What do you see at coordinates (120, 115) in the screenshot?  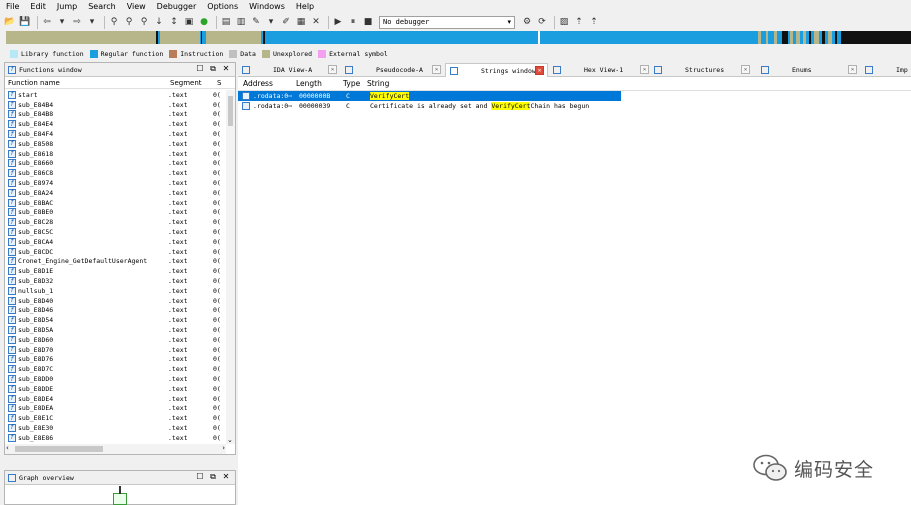 I see `function-row: f sub_E84B8 .text 0(` at bounding box center [120, 115].